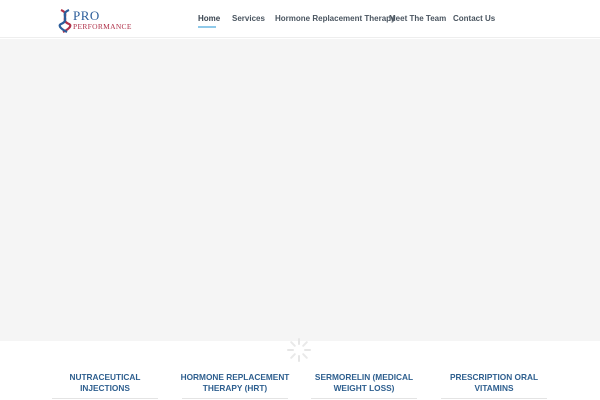  What do you see at coordinates (209, 19) in the screenshot?
I see `nav-item-home: Home` at bounding box center [209, 19].